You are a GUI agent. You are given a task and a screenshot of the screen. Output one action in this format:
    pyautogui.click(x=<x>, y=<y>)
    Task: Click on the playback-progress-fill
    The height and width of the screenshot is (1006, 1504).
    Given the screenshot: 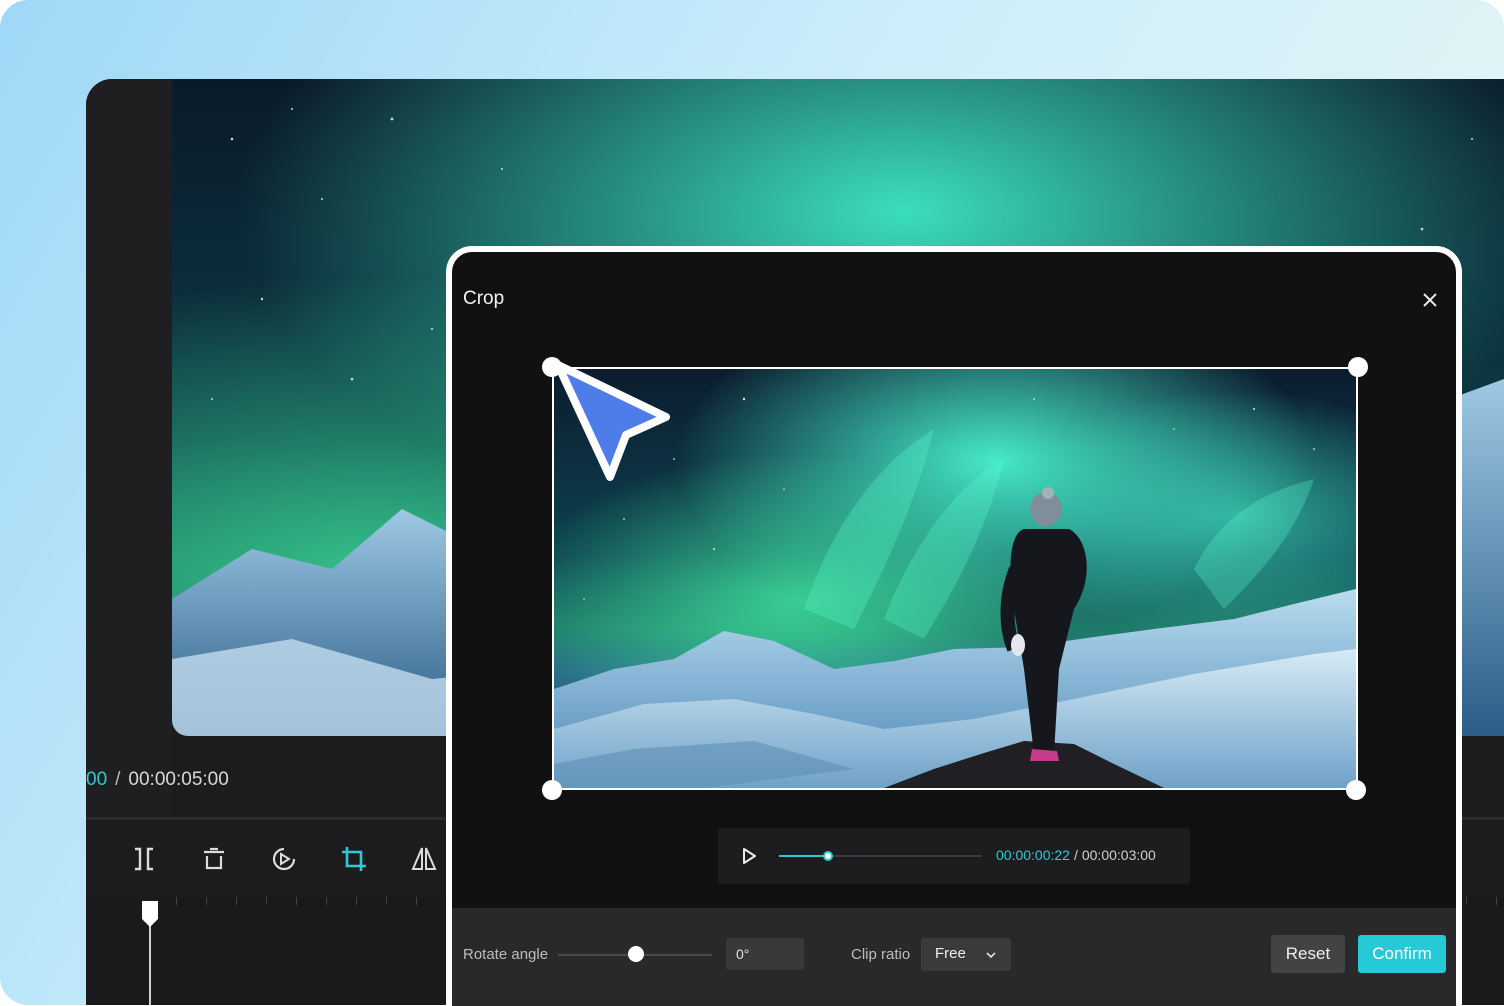 What is the action you would take?
    pyautogui.click(x=803, y=856)
    